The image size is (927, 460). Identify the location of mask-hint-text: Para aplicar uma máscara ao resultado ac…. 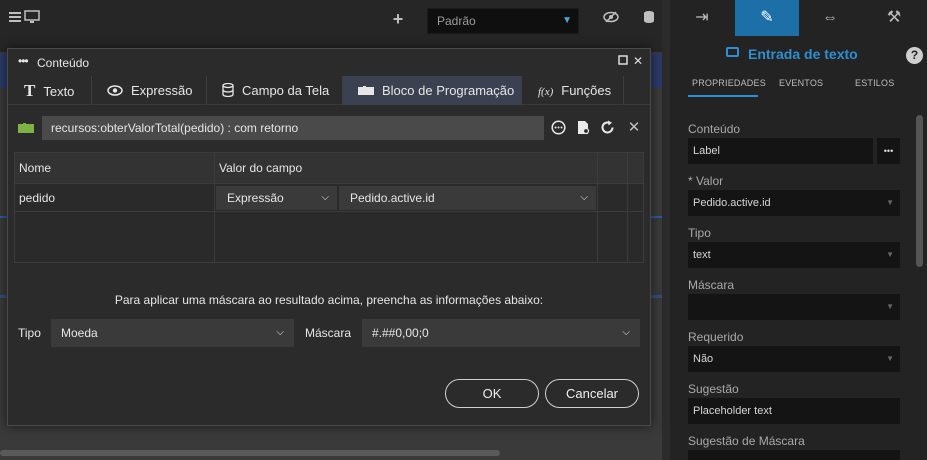
(329, 300).